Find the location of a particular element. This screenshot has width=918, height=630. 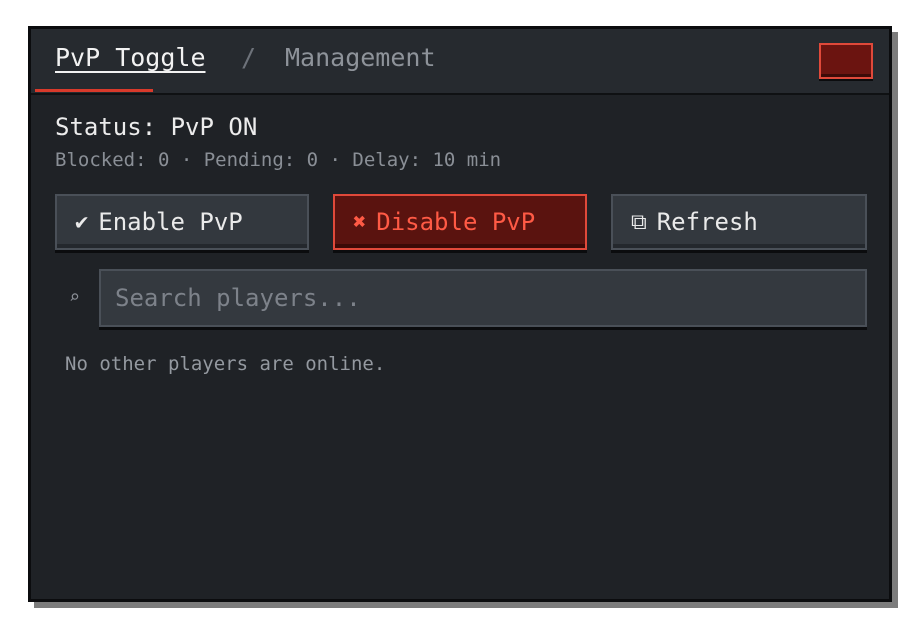

disable-pvp-label: Disable PvP is located at coordinates (456, 222).